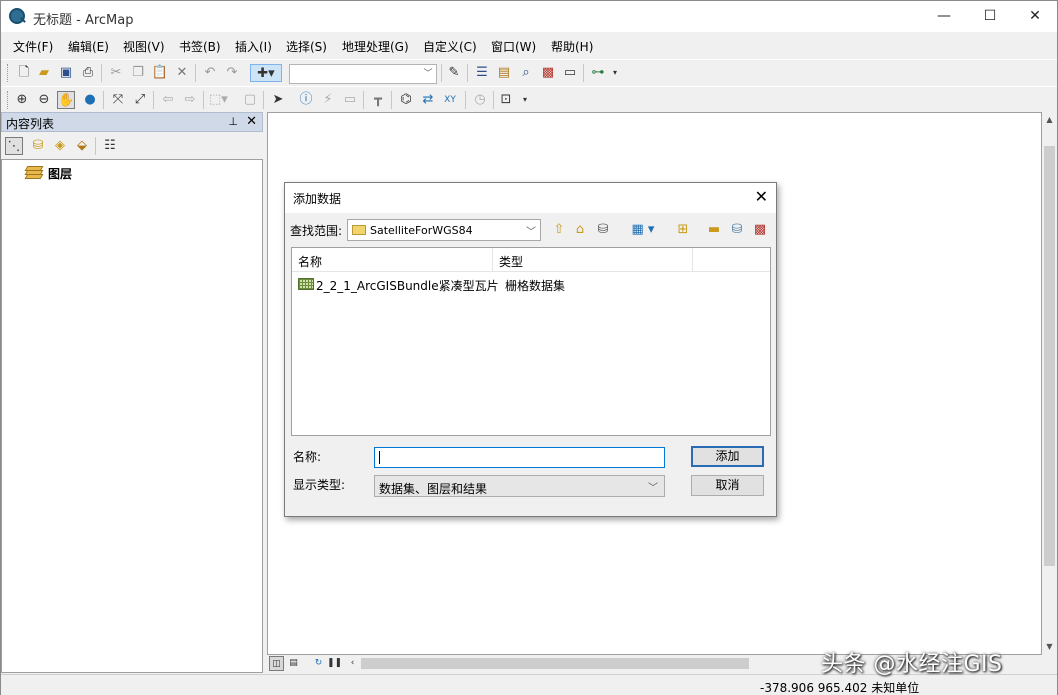  Describe the element at coordinates (232, 73) in the screenshot. I see `redo-icon: ↷` at that location.